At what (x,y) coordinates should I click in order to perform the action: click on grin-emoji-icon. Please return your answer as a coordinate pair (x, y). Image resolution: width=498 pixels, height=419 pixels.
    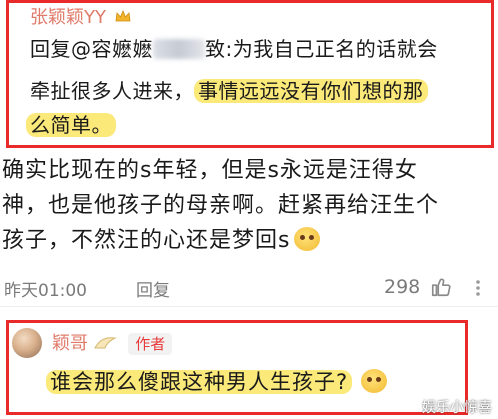
    Looking at the image, I should click on (374, 381).